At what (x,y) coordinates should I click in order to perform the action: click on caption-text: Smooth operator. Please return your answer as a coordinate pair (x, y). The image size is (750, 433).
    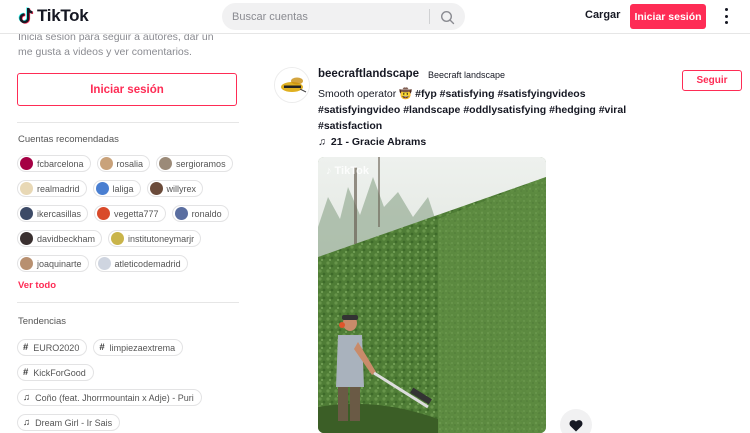
    Looking at the image, I should click on (357, 94).